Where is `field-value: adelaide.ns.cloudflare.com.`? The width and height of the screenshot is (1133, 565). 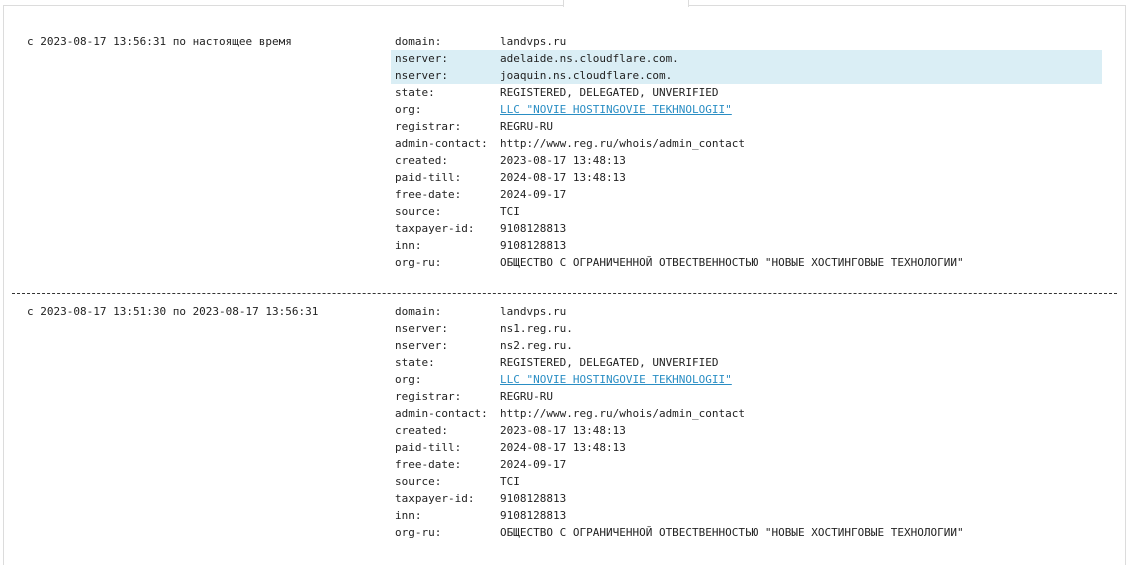
field-value: adelaide.ns.cloudflare.com. is located at coordinates (589, 58).